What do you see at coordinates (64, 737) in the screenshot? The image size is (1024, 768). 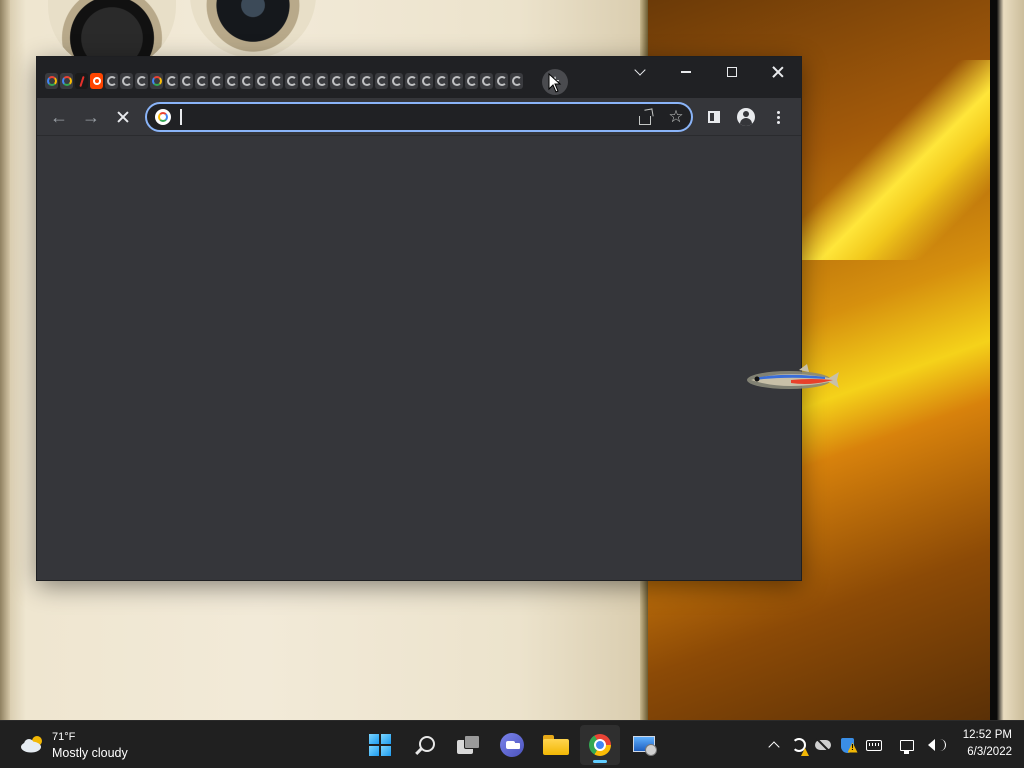 I see `weather-temperature: 71°F` at bounding box center [64, 737].